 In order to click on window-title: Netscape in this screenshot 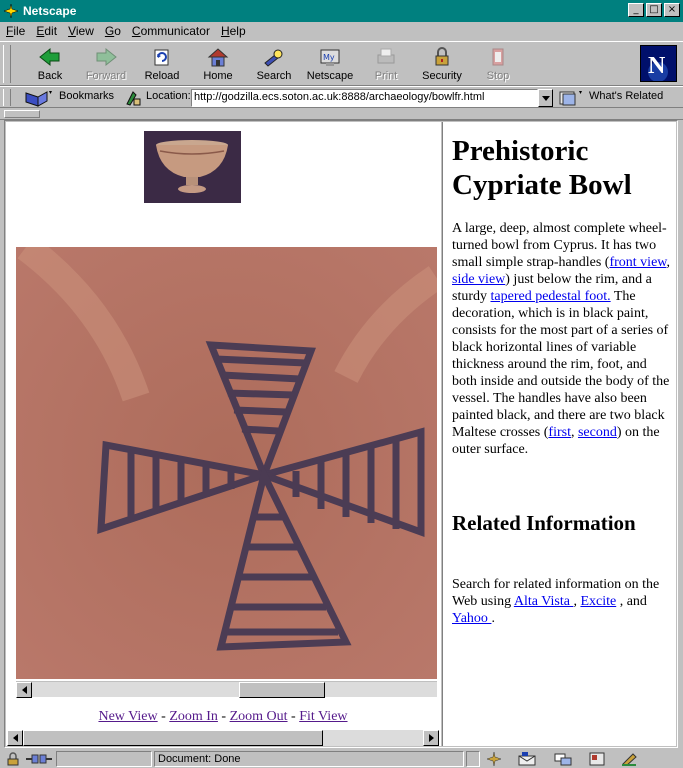, I will do `click(50, 11)`.